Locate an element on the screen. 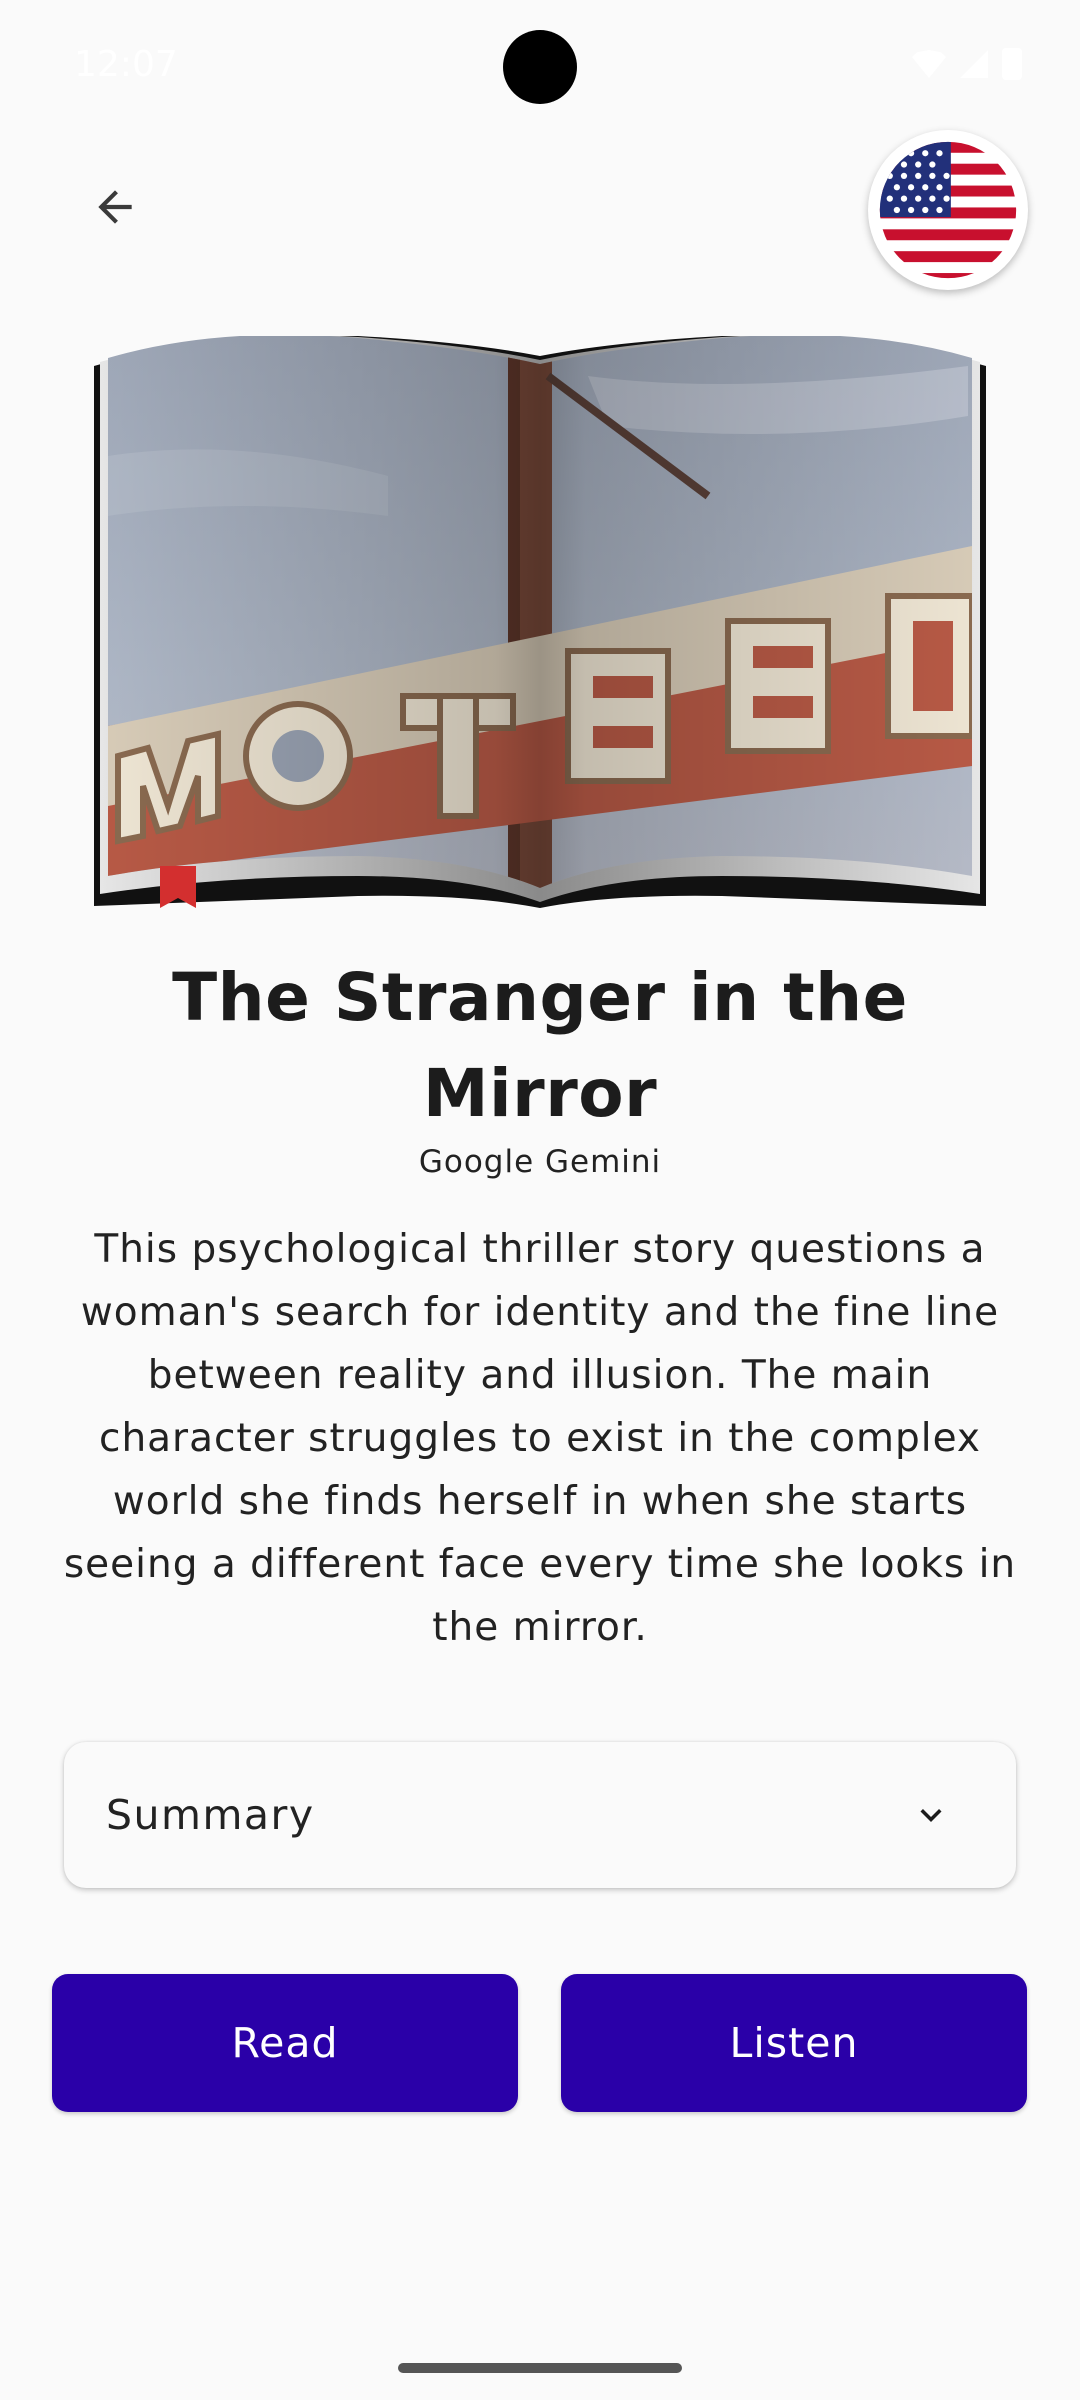 The height and width of the screenshot is (2400, 1080). us-flag-icon is located at coordinates (948, 210).